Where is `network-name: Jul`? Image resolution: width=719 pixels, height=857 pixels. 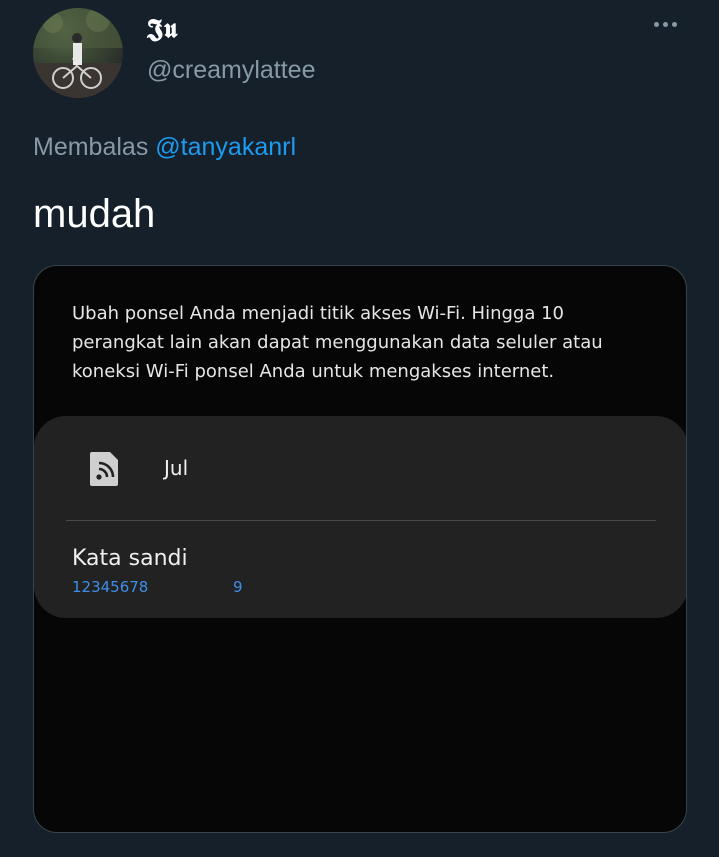
network-name: Jul is located at coordinates (176, 468).